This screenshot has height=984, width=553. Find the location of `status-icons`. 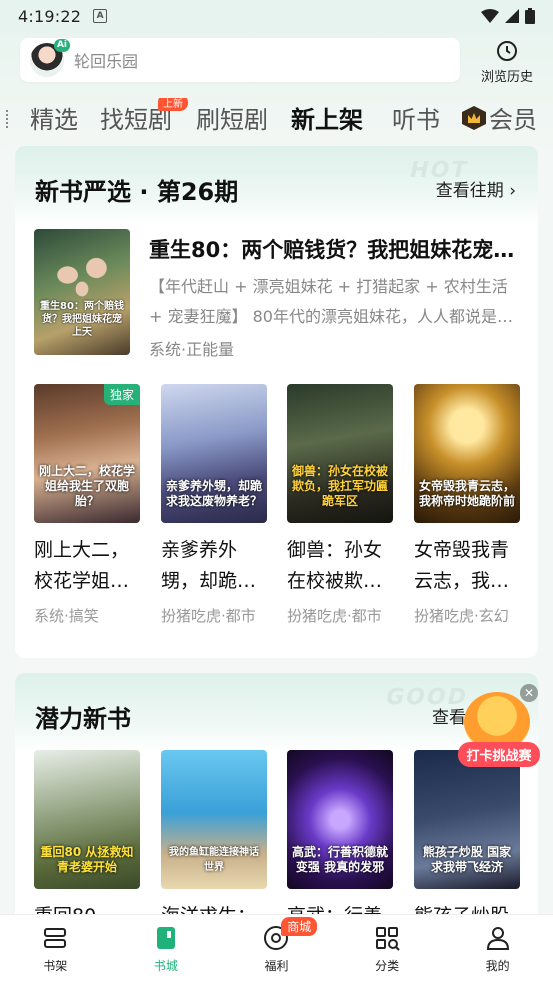

status-icons is located at coordinates (508, 16).